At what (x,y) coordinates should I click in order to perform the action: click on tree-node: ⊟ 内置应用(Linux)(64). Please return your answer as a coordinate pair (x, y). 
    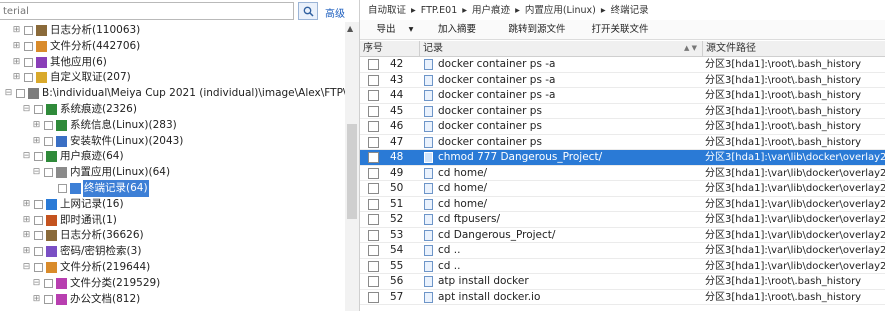
    Looking at the image, I should click on (101, 172).